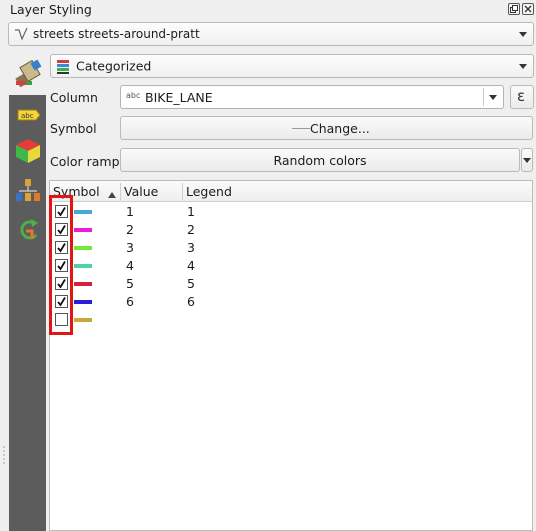 This screenshot has height=531, width=536. Describe the element at coordinates (73, 128) in the screenshot. I see `symbol-label: Symbol` at that location.